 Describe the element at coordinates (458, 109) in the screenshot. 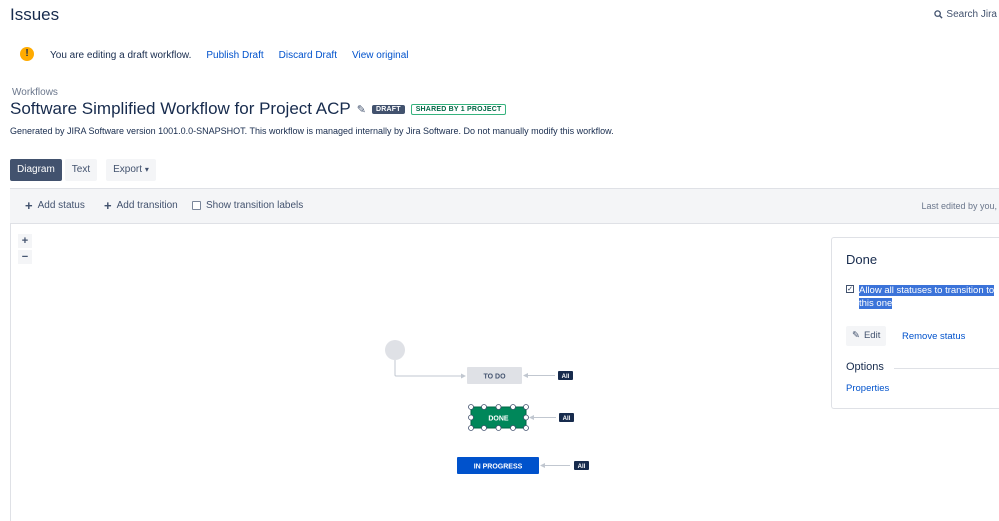

I see `shared-badge: SHARED BY 1 PROJECT` at that location.